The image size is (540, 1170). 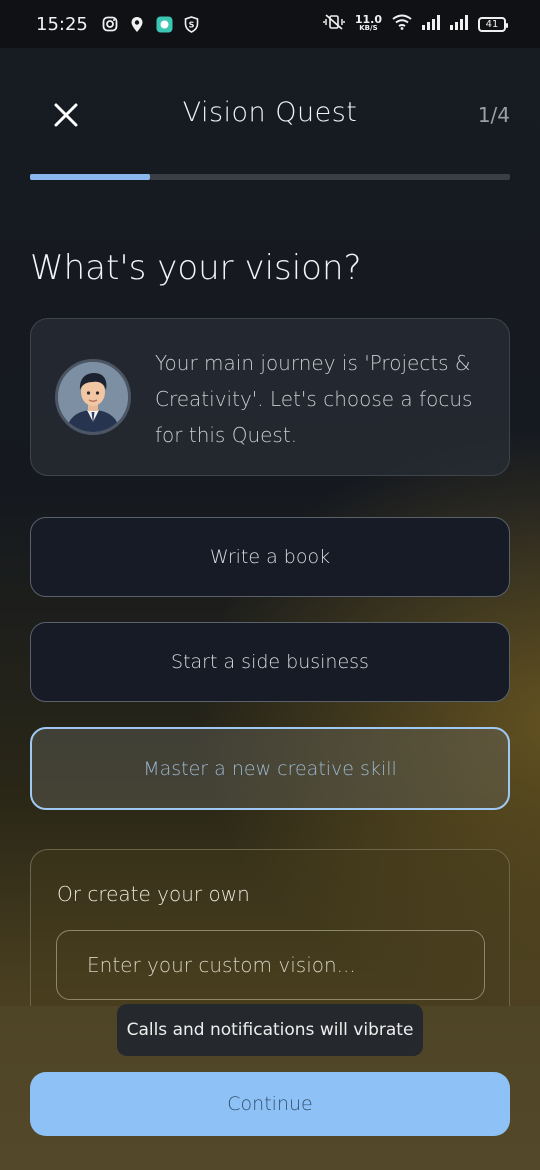 What do you see at coordinates (459, 24) in the screenshot?
I see `signal-2-icon` at bounding box center [459, 24].